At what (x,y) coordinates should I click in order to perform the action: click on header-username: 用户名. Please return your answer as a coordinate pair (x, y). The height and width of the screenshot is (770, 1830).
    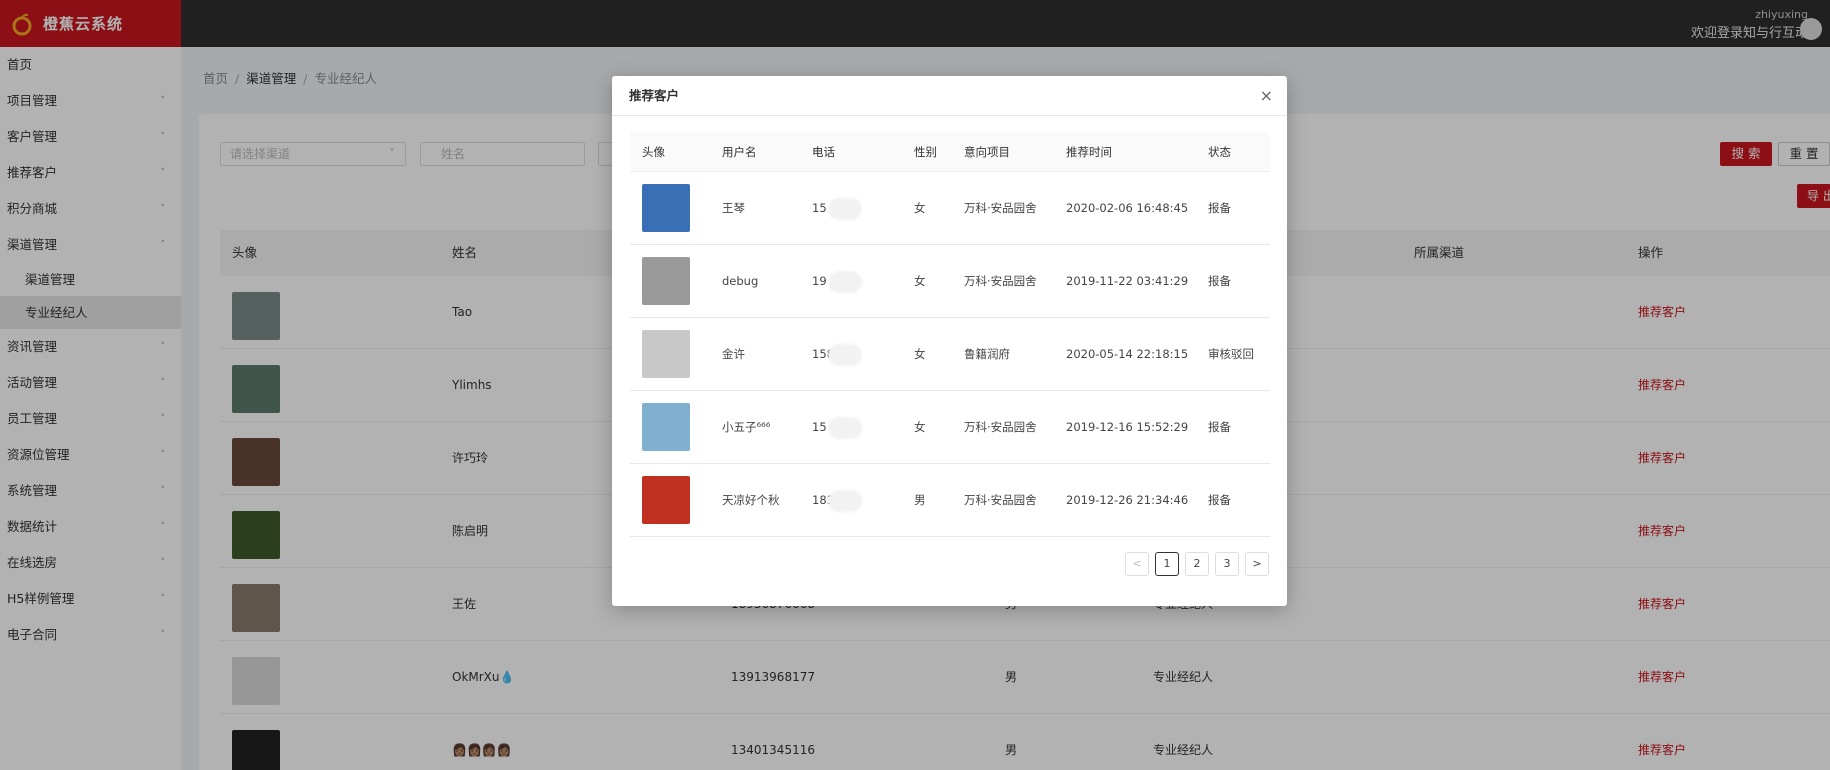
    Looking at the image, I should click on (739, 152).